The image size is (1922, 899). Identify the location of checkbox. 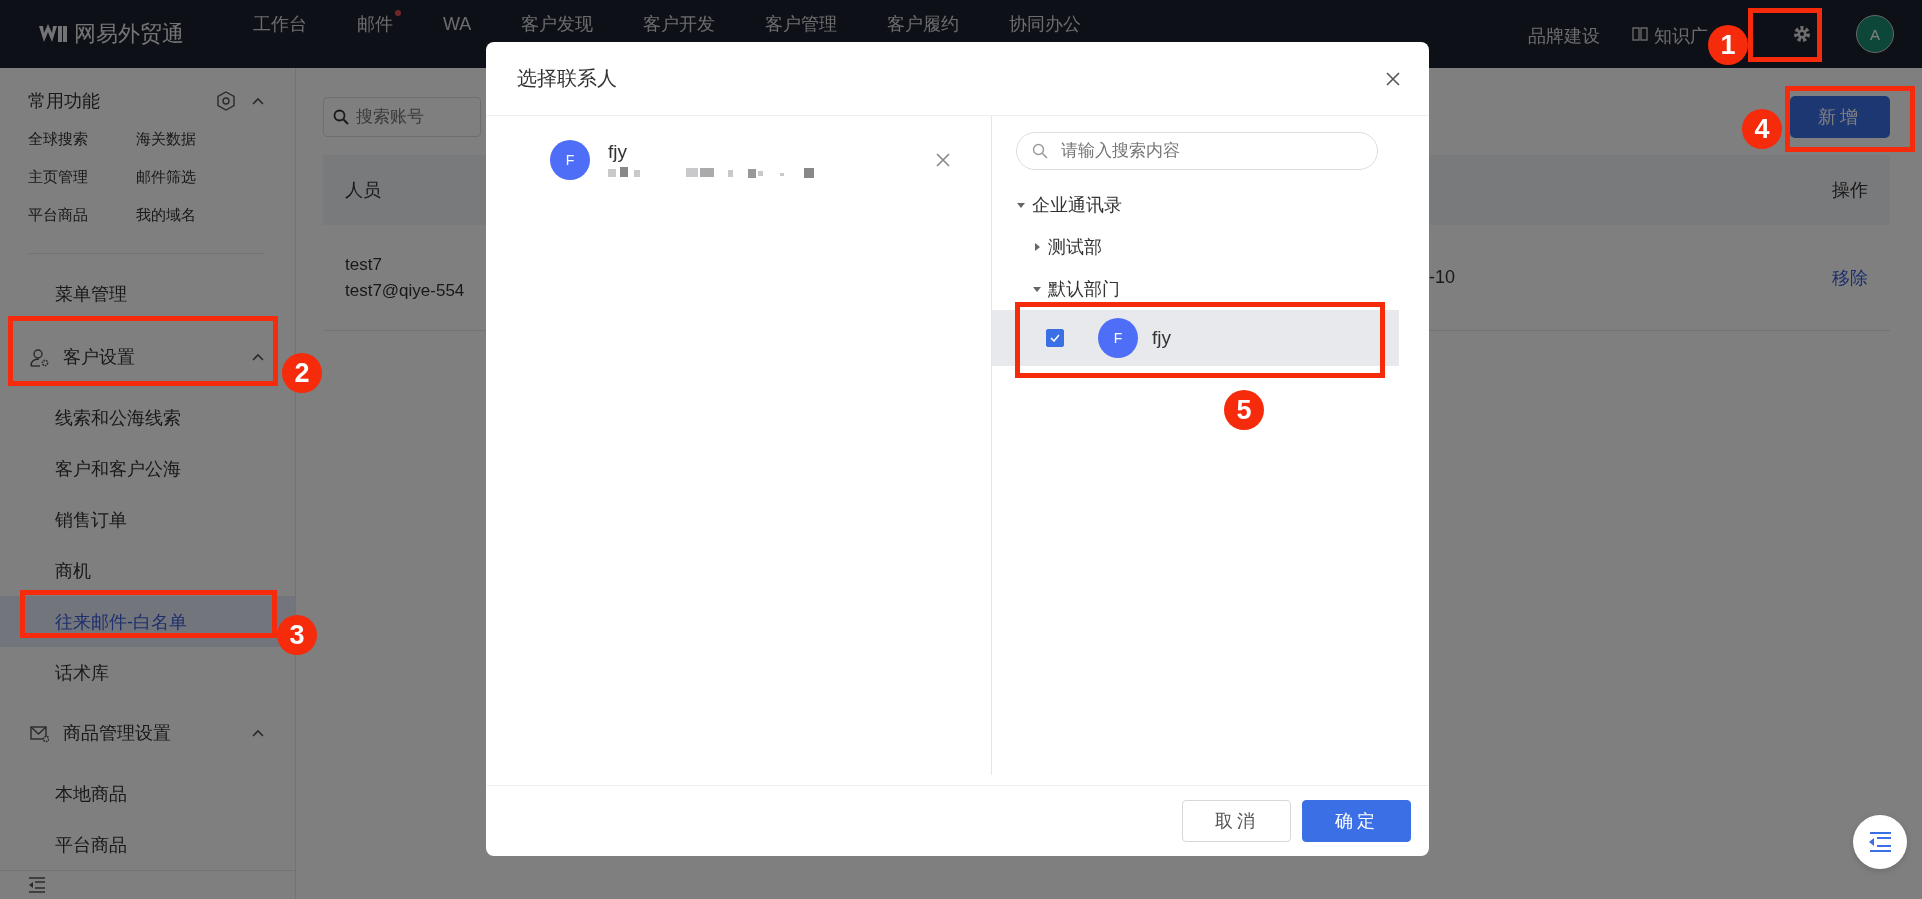
(1055, 338).